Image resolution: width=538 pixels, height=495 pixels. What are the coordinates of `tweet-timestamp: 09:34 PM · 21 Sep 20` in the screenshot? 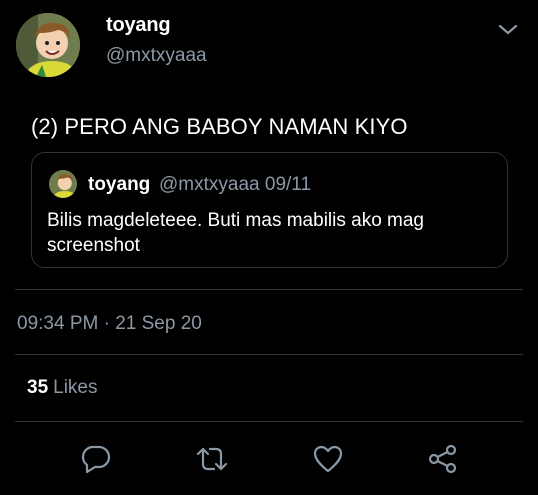 It's located at (109, 323).